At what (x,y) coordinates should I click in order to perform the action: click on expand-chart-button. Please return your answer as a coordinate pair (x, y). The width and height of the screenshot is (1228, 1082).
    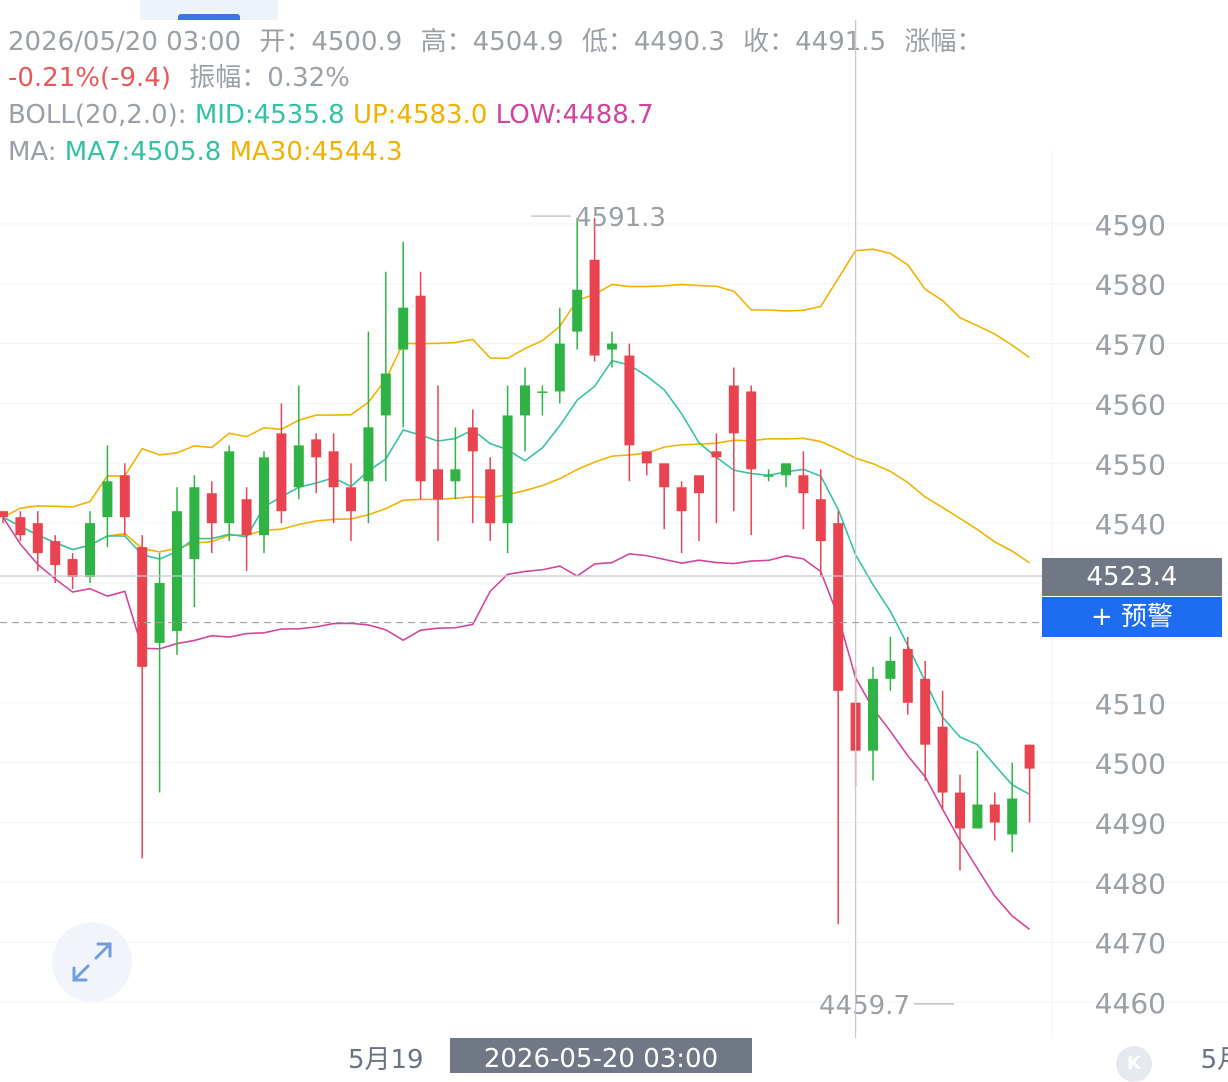
    Looking at the image, I should click on (92, 962).